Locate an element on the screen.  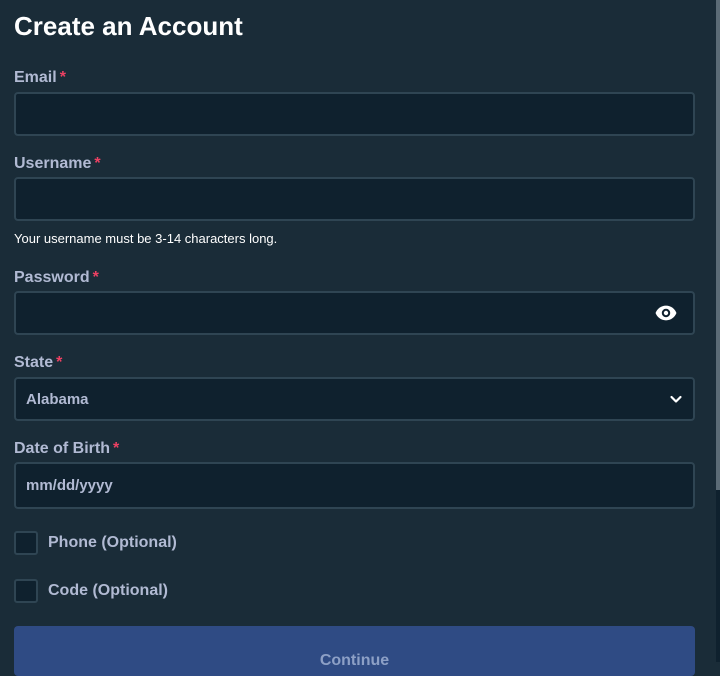
username-label-row: Username * is located at coordinates (57, 164).